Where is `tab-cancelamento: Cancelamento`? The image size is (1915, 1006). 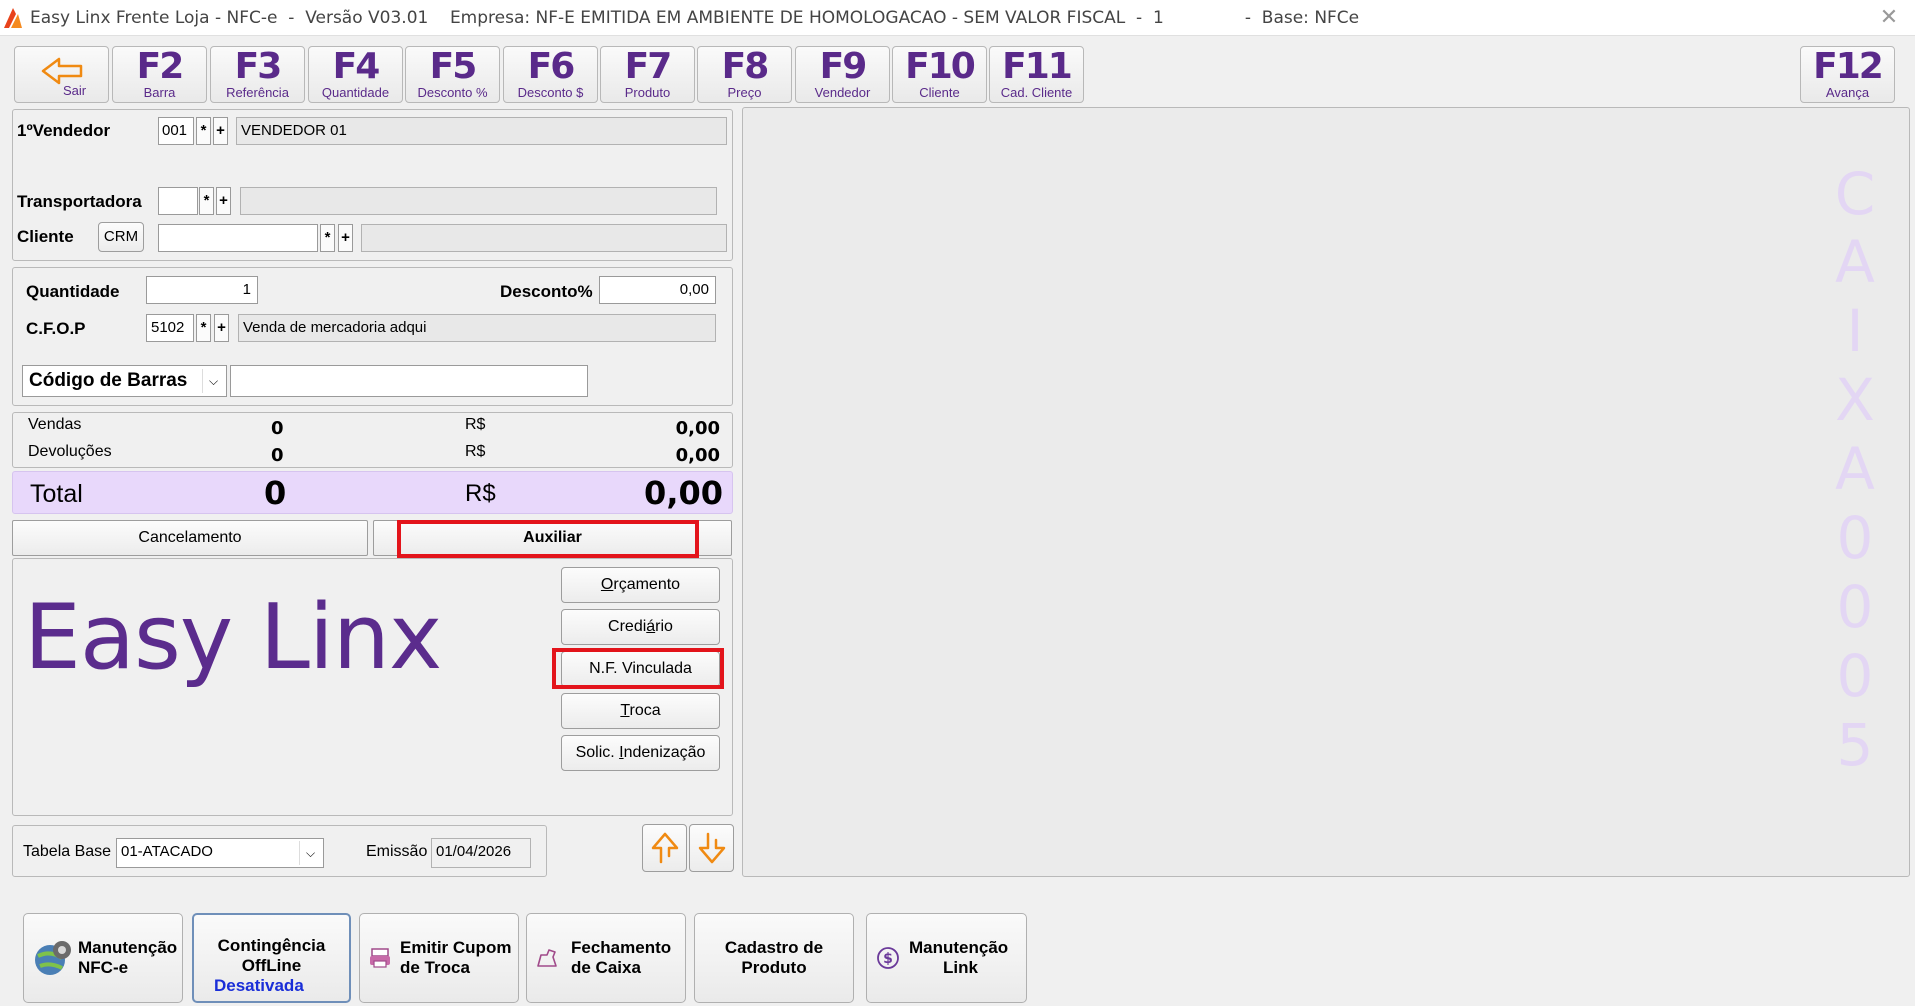 tab-cancelamento: Cancelamento is located at coordinates (190, 538).